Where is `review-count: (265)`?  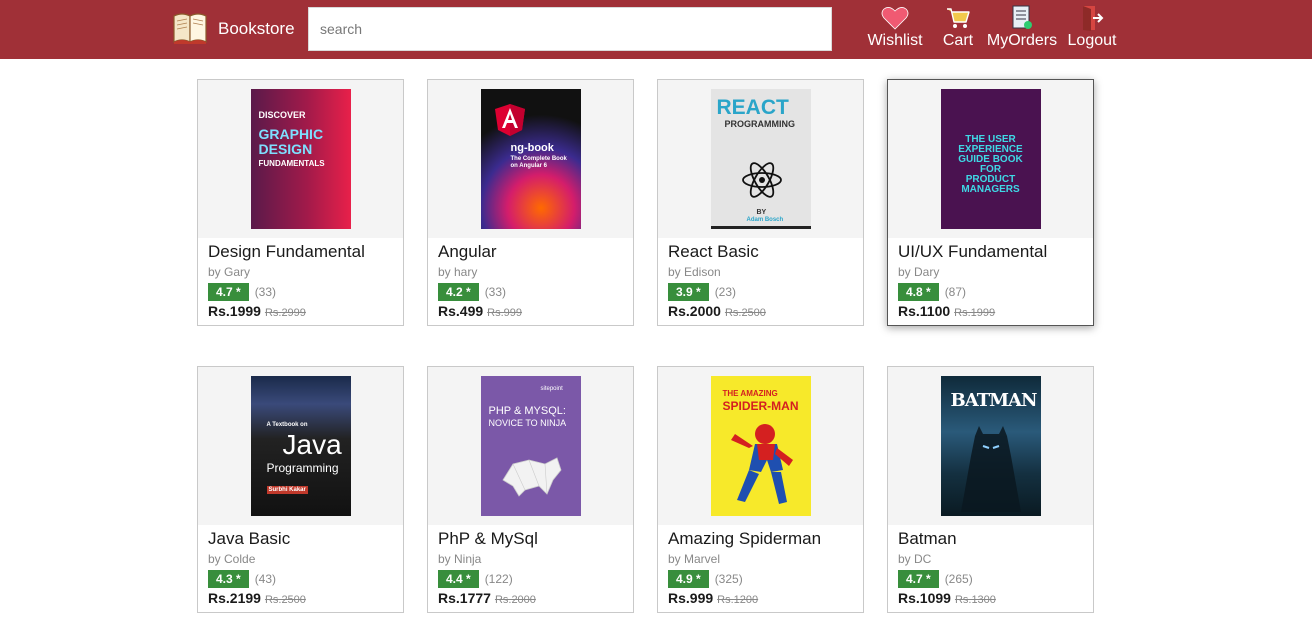 review-count: (265) is located at coordinates (958, 579).